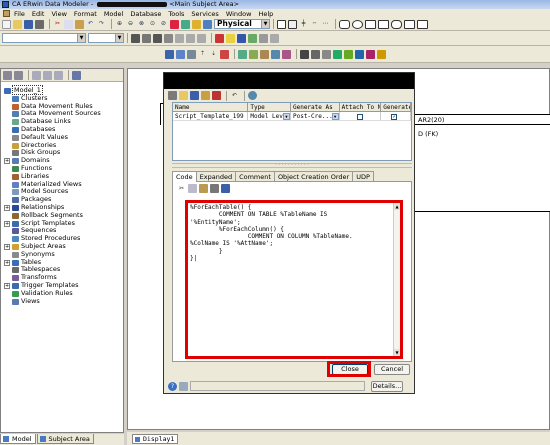  What do you see at coordinates (292, 165) in the screenshot?
I see `pane-splitter: · · · · · · · · · · ·` at bounding box center [292, 165].